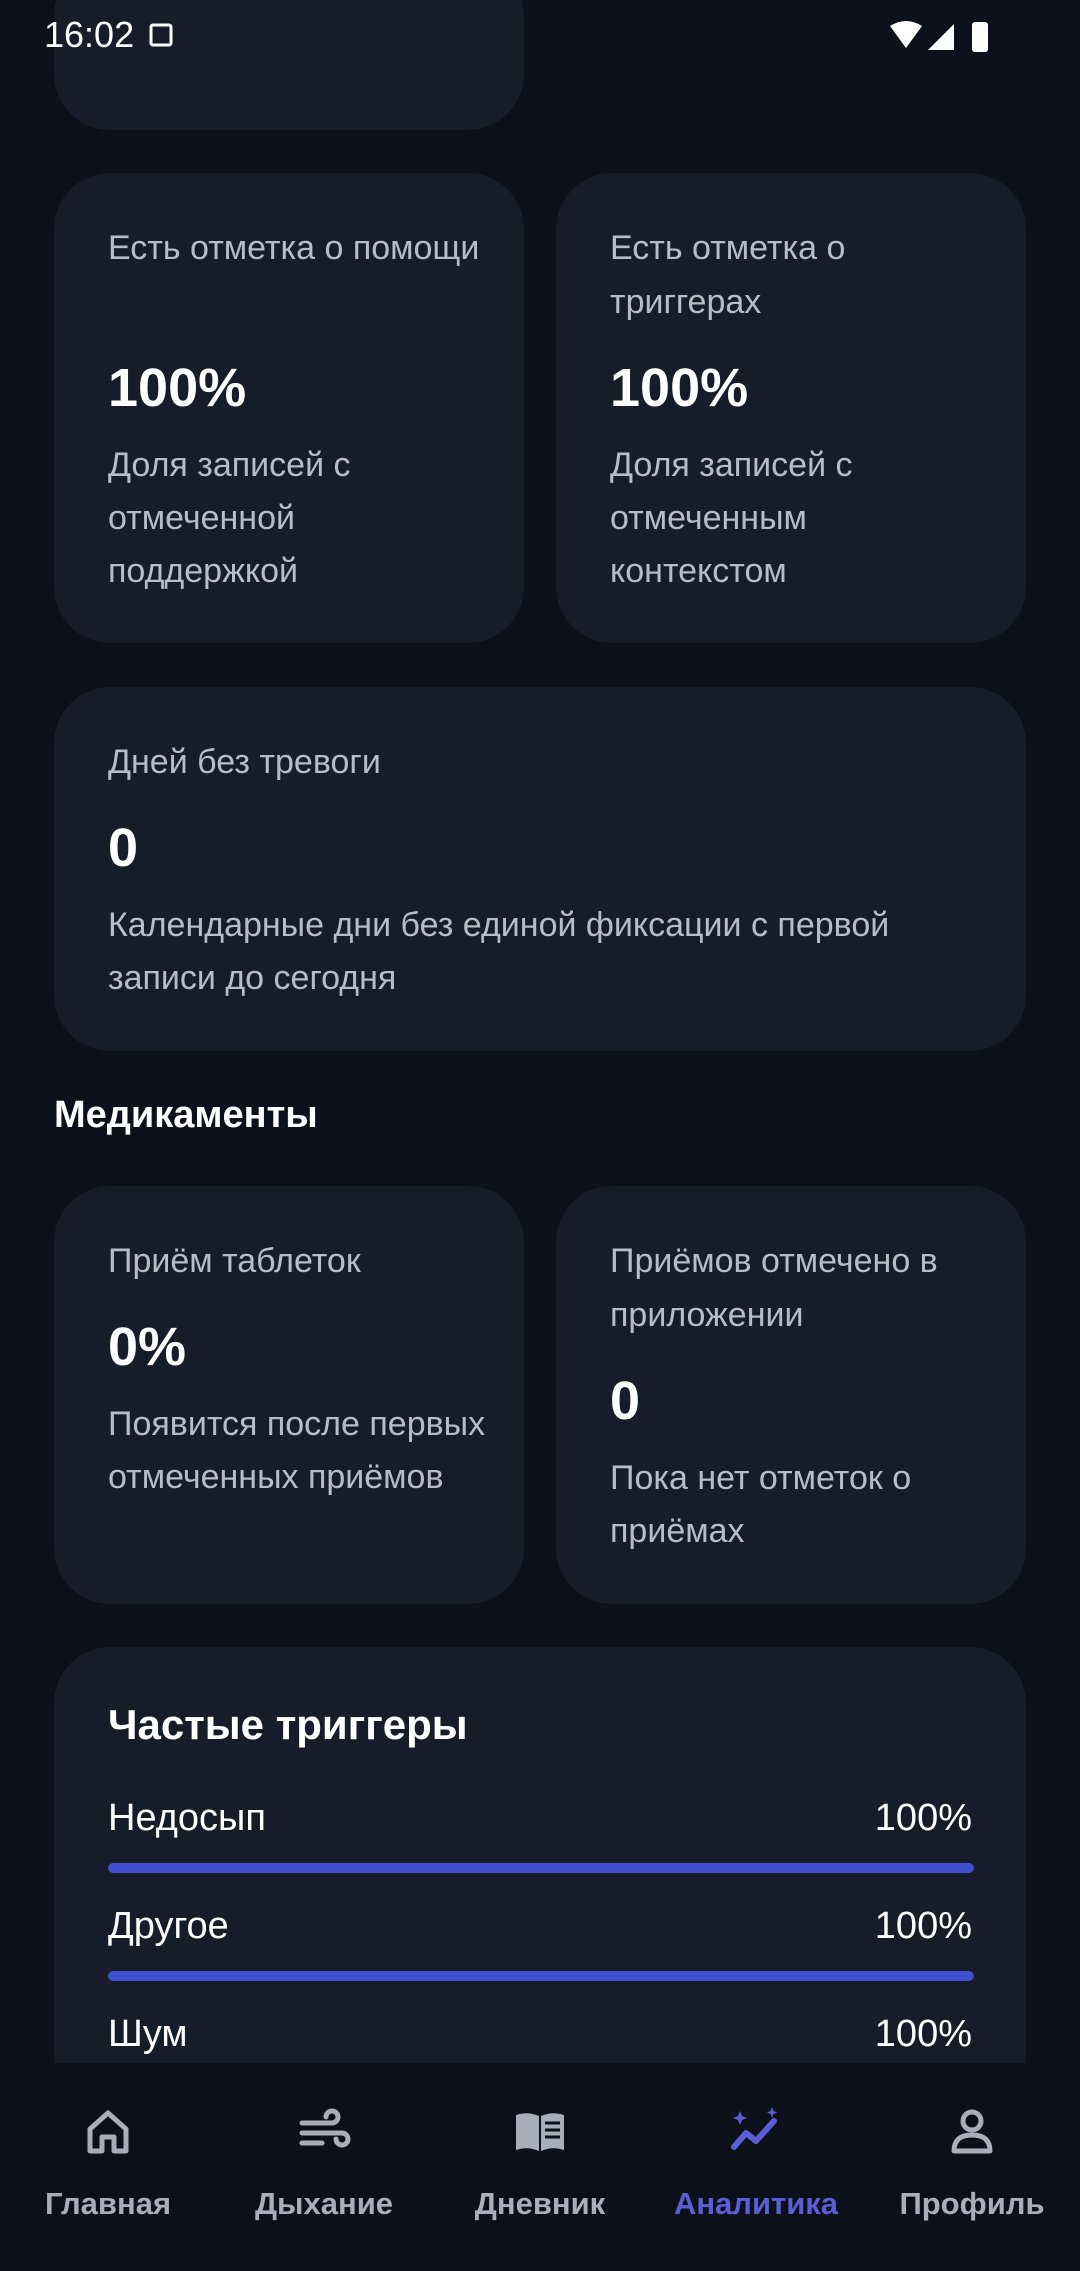  What do you see at coordinates (906, 34) in the screenshot?
I see `wifi-icon` at bounding box center [906, 34].